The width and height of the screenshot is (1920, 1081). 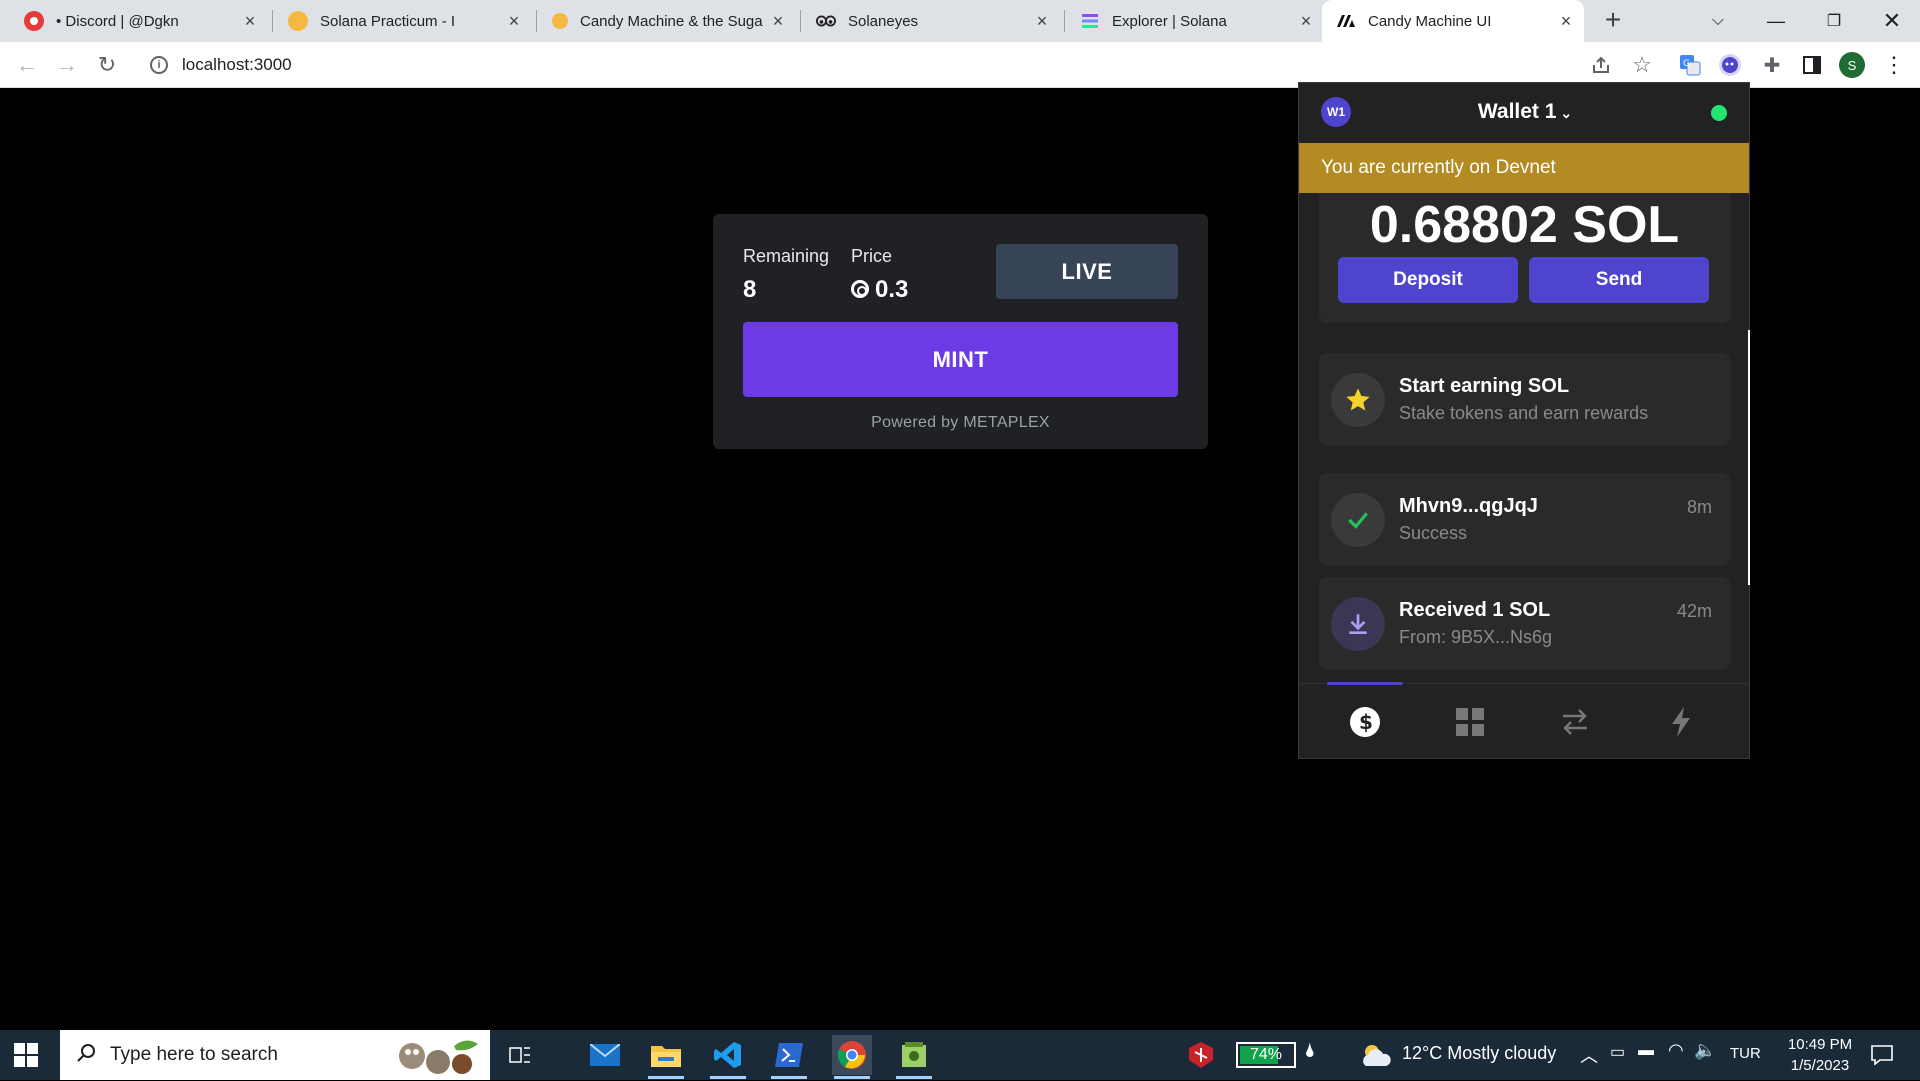 What do you see at coordinates (1776, 21) in the screenshot?
I see `minimize-button: —` at bounding box center [1776, 21].